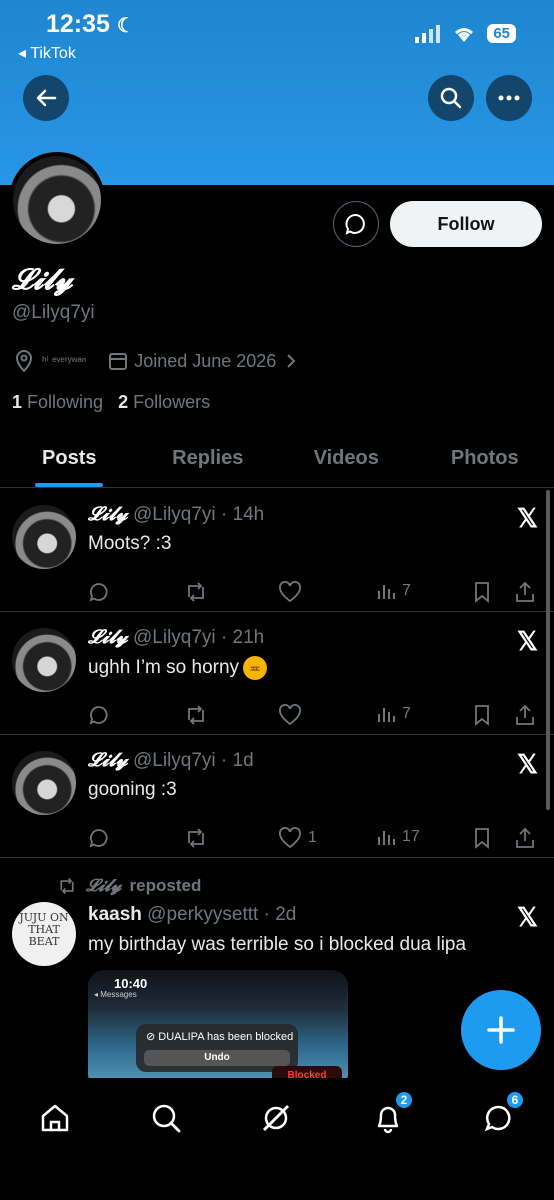 The height and width of the screenshot is (1200, 554). What do you see at coordinates (291, 361) in the screenshot?
I see `chevron-right-icon` at bounding box center [291, 361].